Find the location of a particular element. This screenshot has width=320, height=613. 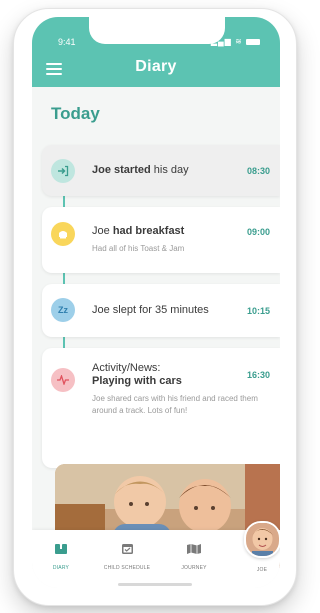

entry-time: 08:30 is located at coordinates (258, 171).